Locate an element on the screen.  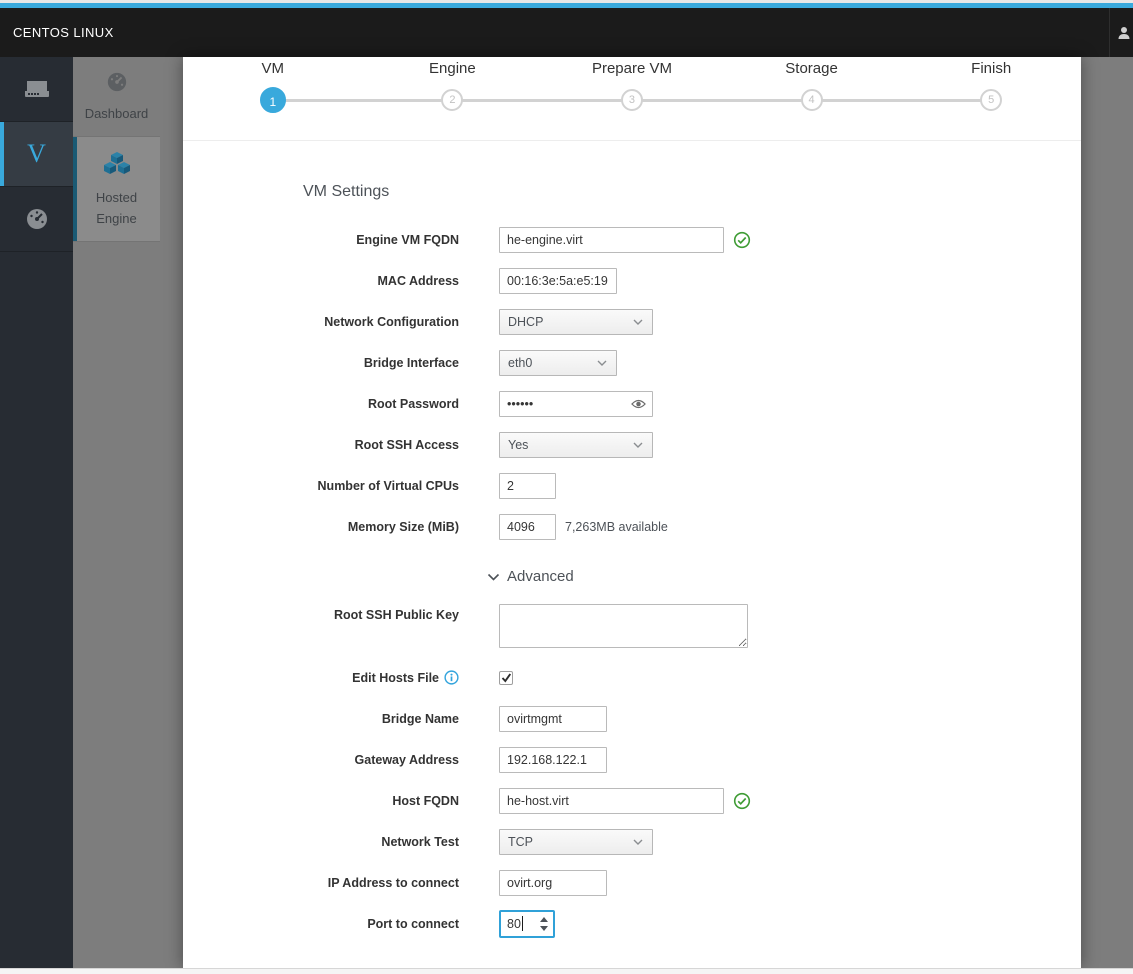
selected-value: DHCP is located at coordinates (526, 321).